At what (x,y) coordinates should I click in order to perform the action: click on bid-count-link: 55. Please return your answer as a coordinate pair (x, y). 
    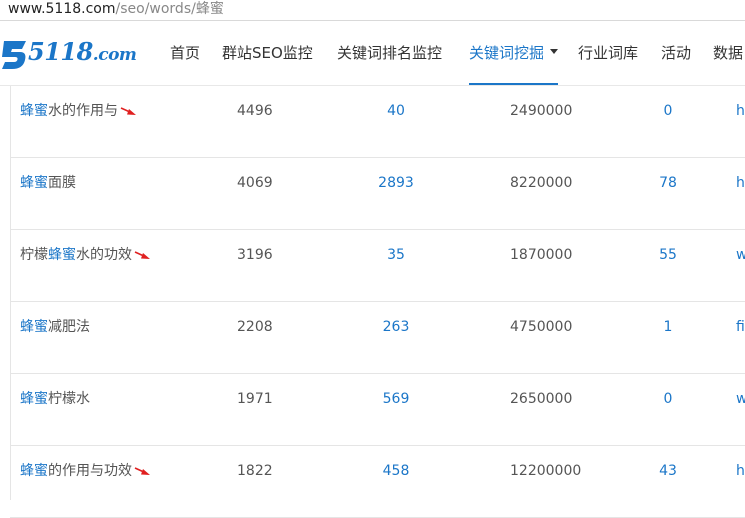
    Looking at the image, I should click on (668, 265).